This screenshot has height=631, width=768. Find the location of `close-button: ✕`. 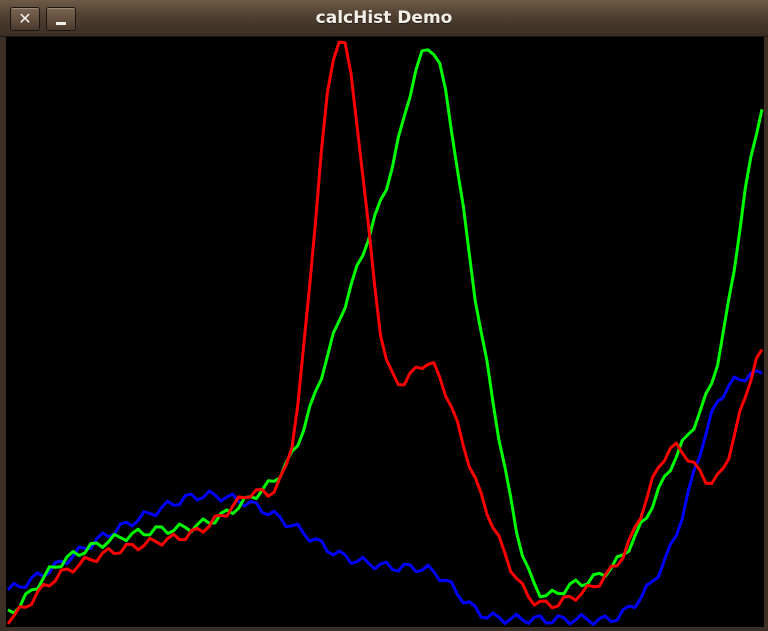

close-button: ✕ is located at coordinates (25, 19).